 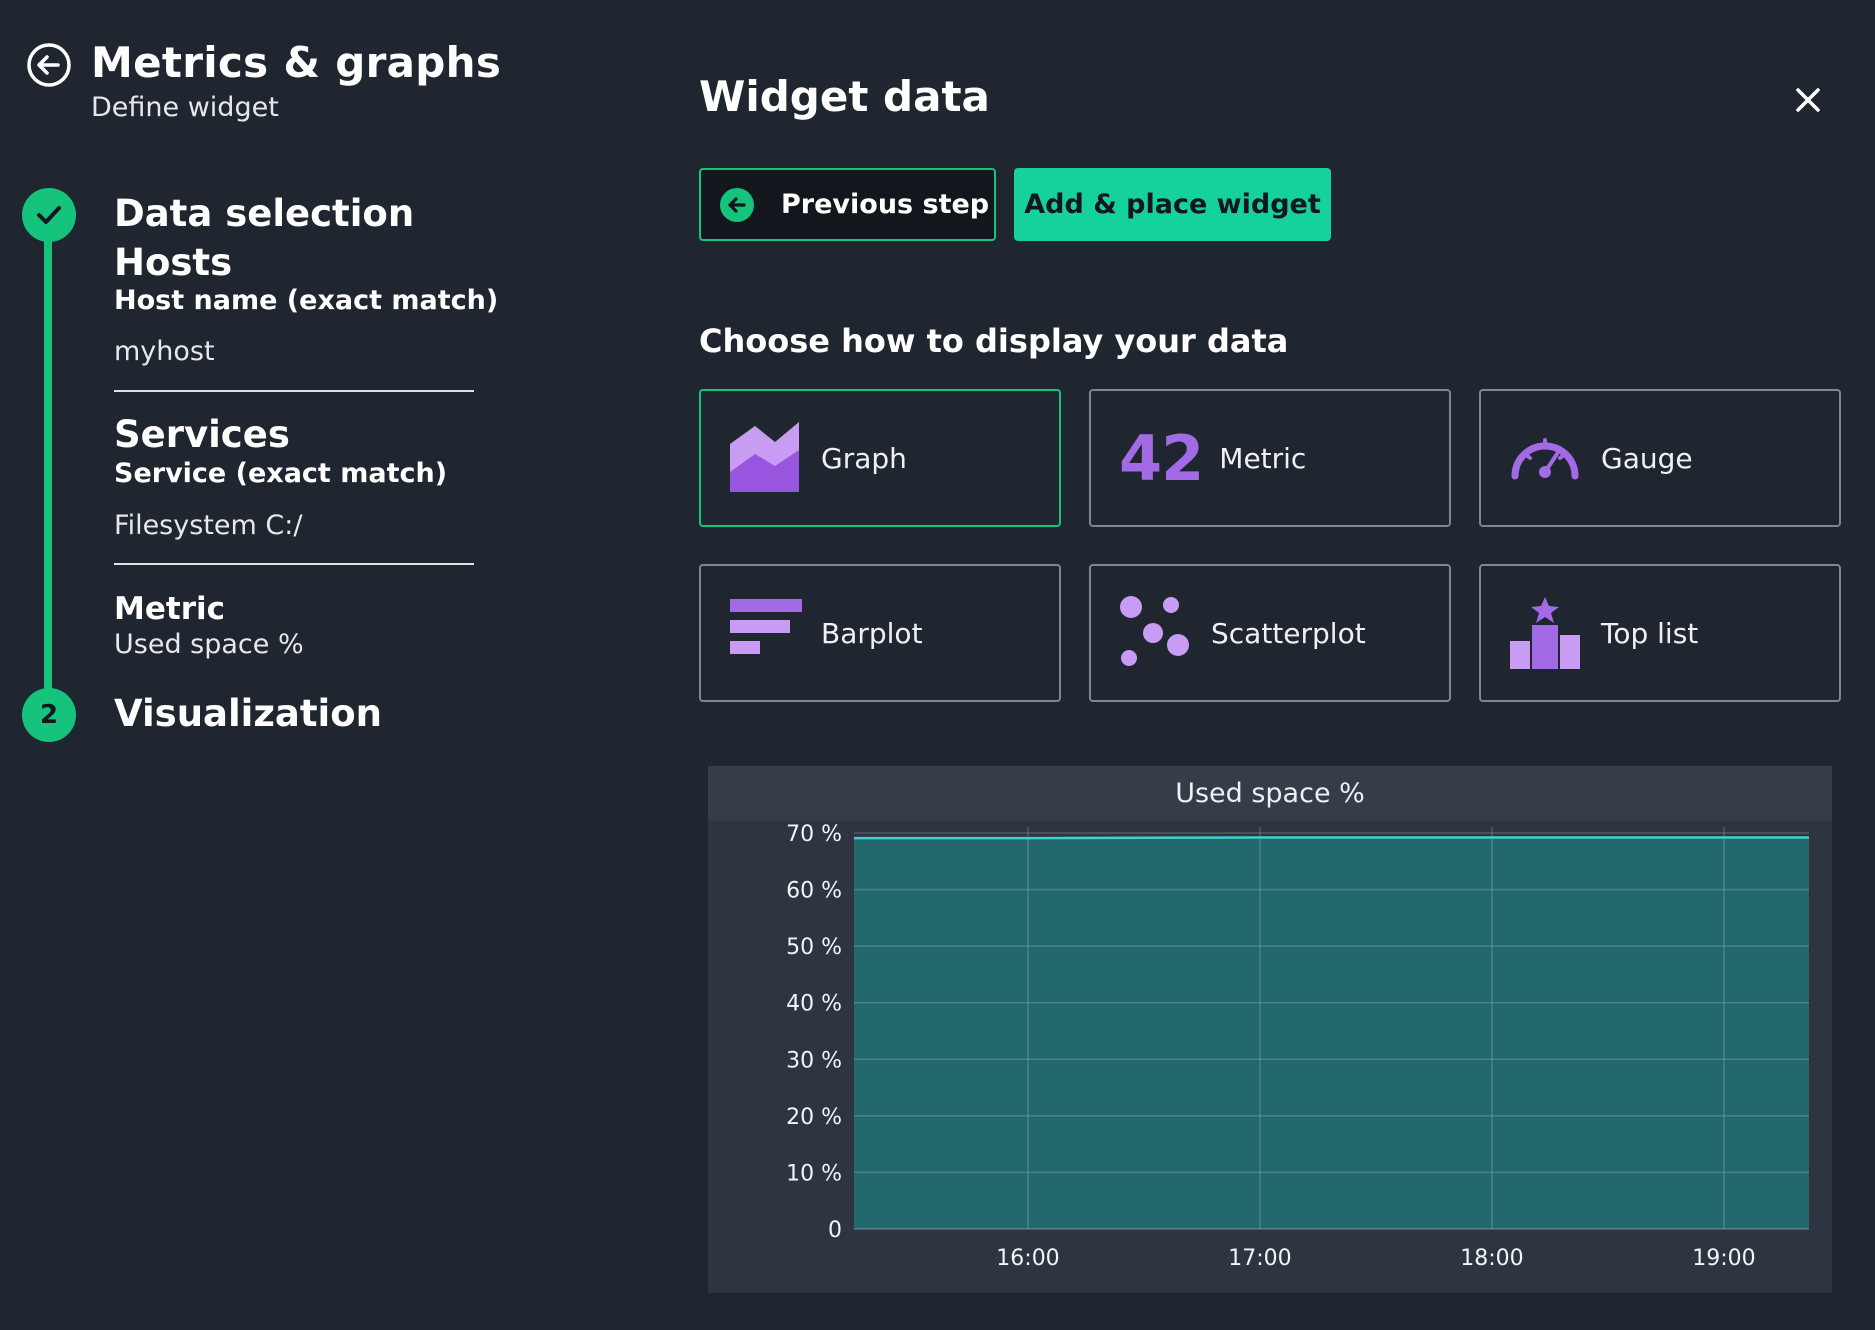 What do you see at coordinates (737, 204) in the screenshot?
I see `arrow-left-circle-icon` at bounding box center [737, 204].